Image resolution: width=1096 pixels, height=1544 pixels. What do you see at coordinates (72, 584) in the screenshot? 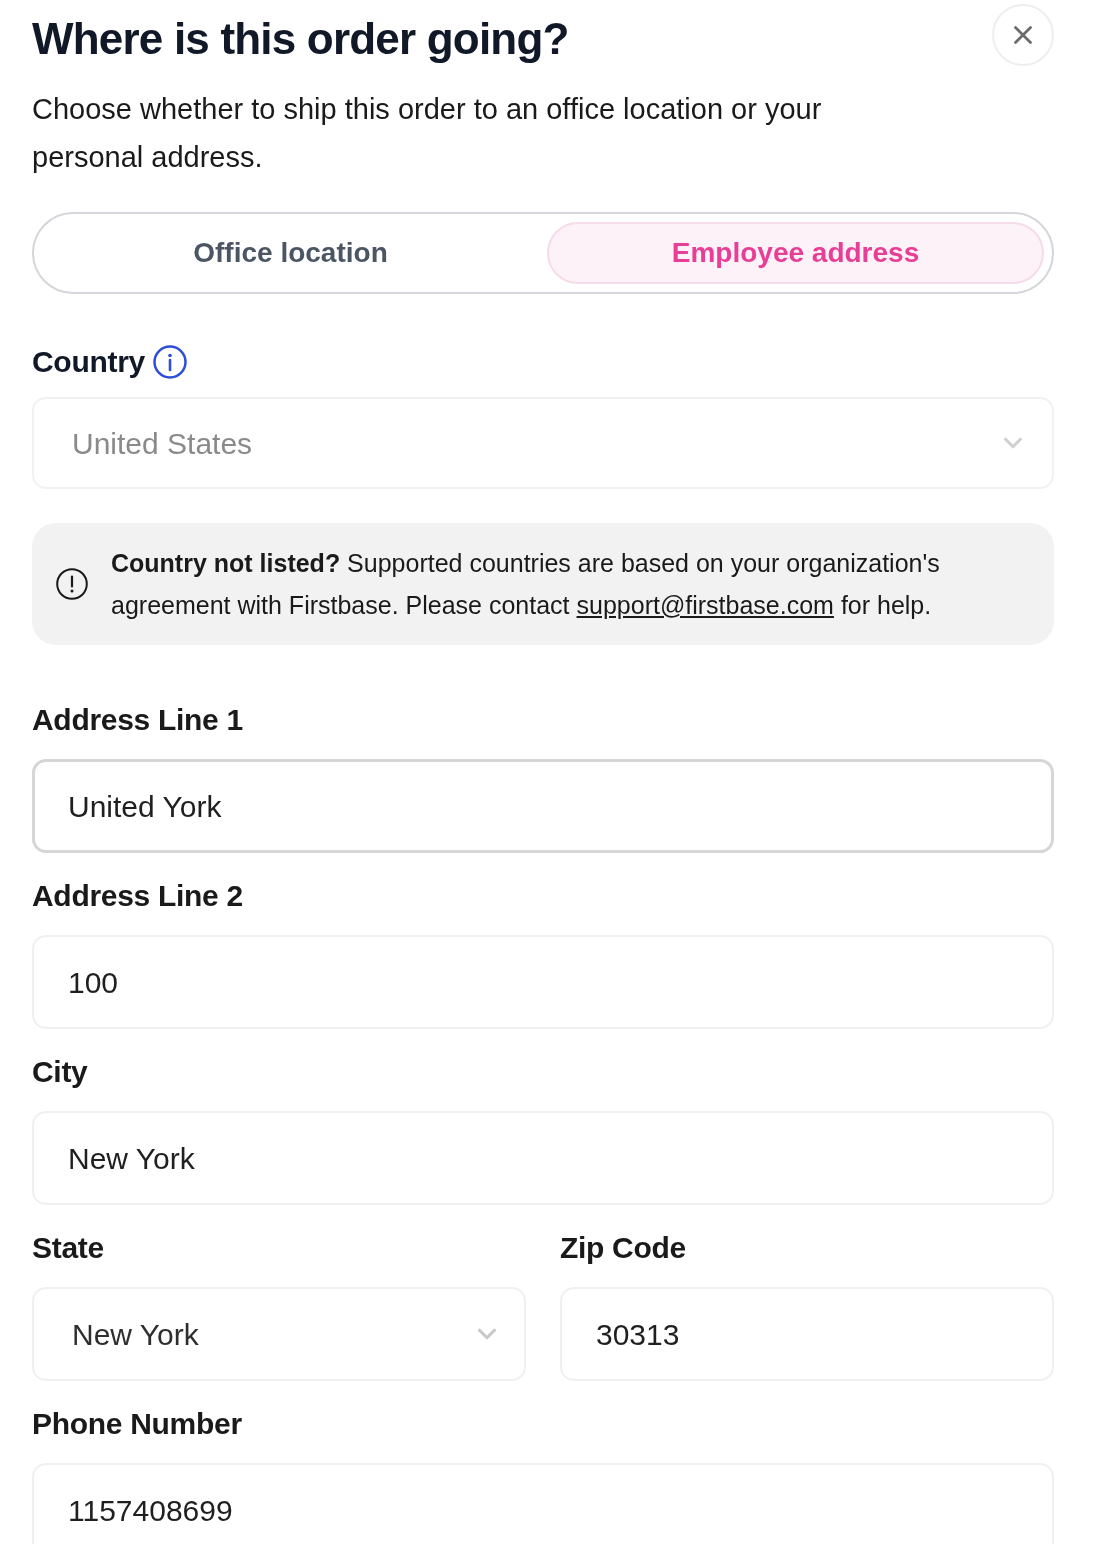
I see `alert-icon` at bounding box center [72, 584].